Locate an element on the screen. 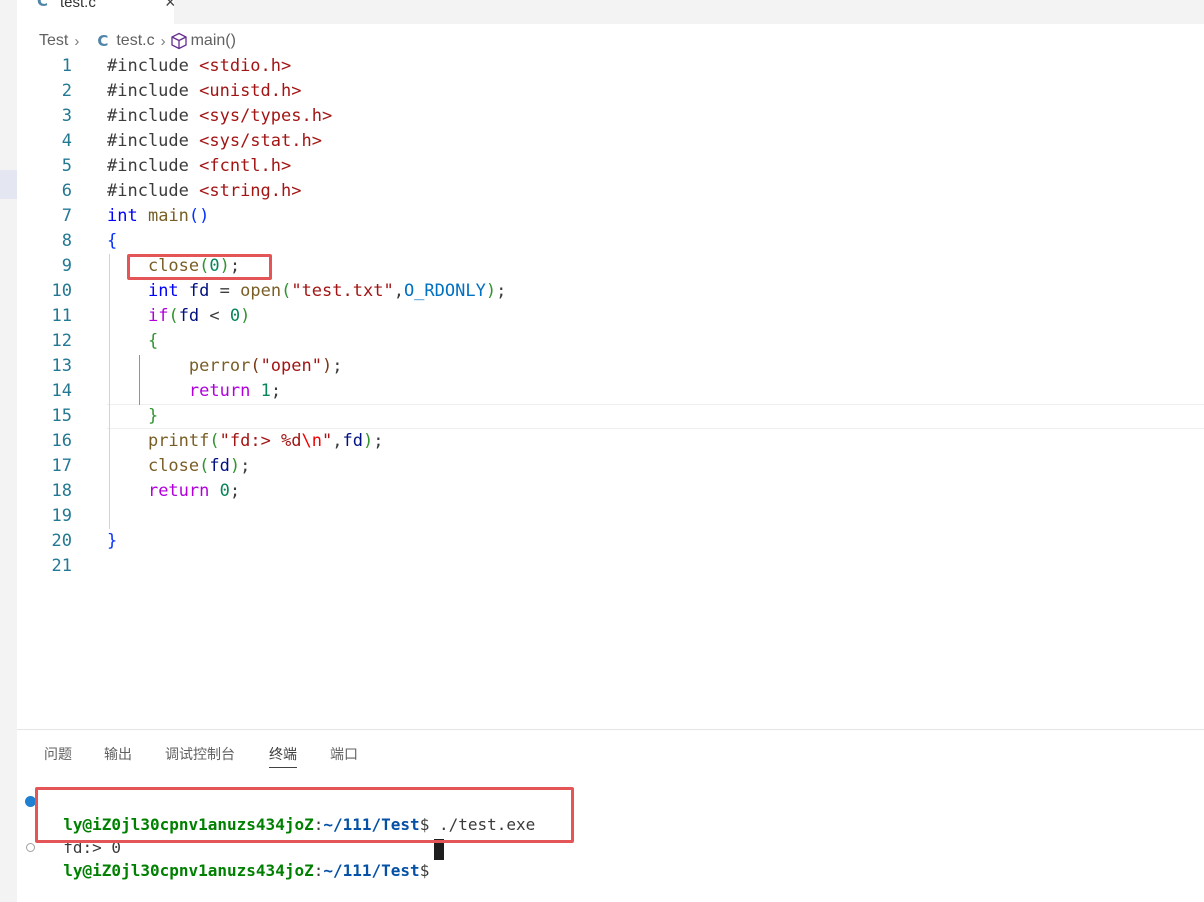 The width and height of the screenshot is (1204, 902). breadcrumb: Test › C test.c › main() is located at coordinates (137, 41).